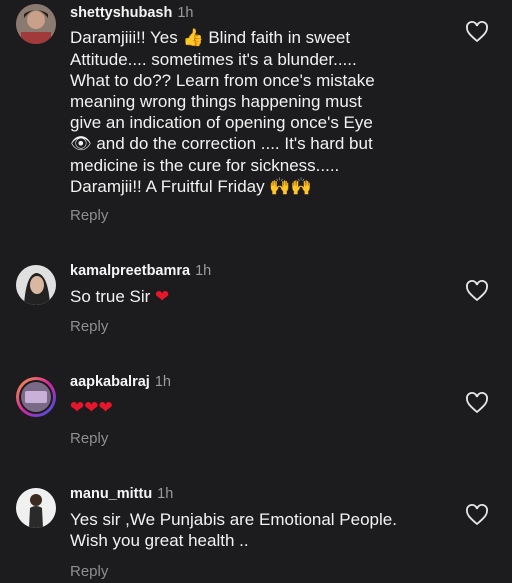  Describe the element at coordinates (277, 37) in the screenshot. I see `comment-text-part: Blind faith in sweet` at that location.